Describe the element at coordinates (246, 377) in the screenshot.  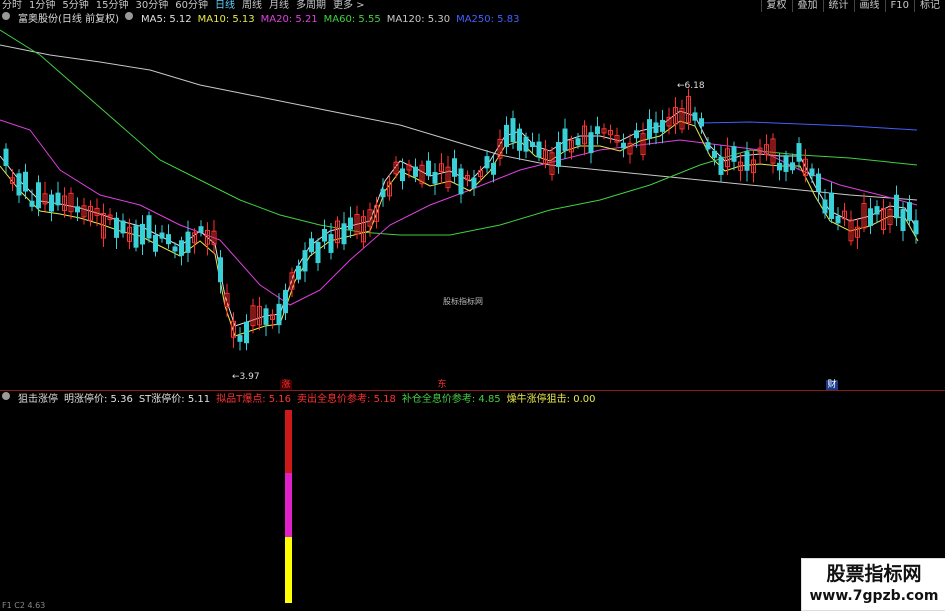
I see `low-price-label: ←3.97` at that location.